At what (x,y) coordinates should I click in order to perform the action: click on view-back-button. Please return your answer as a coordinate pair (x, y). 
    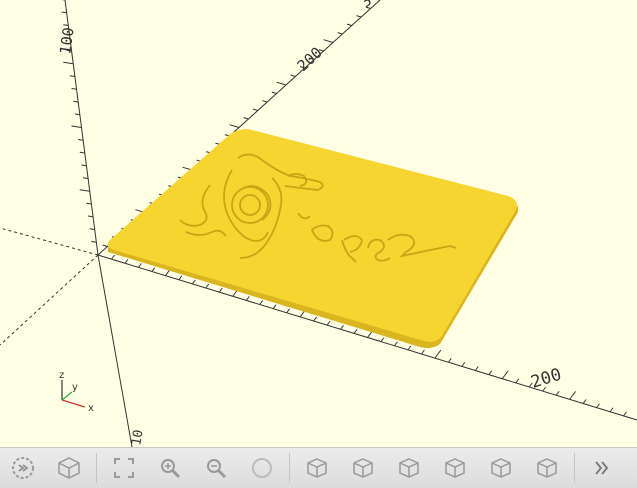
    Looking at the image, I should click on (547, 468).